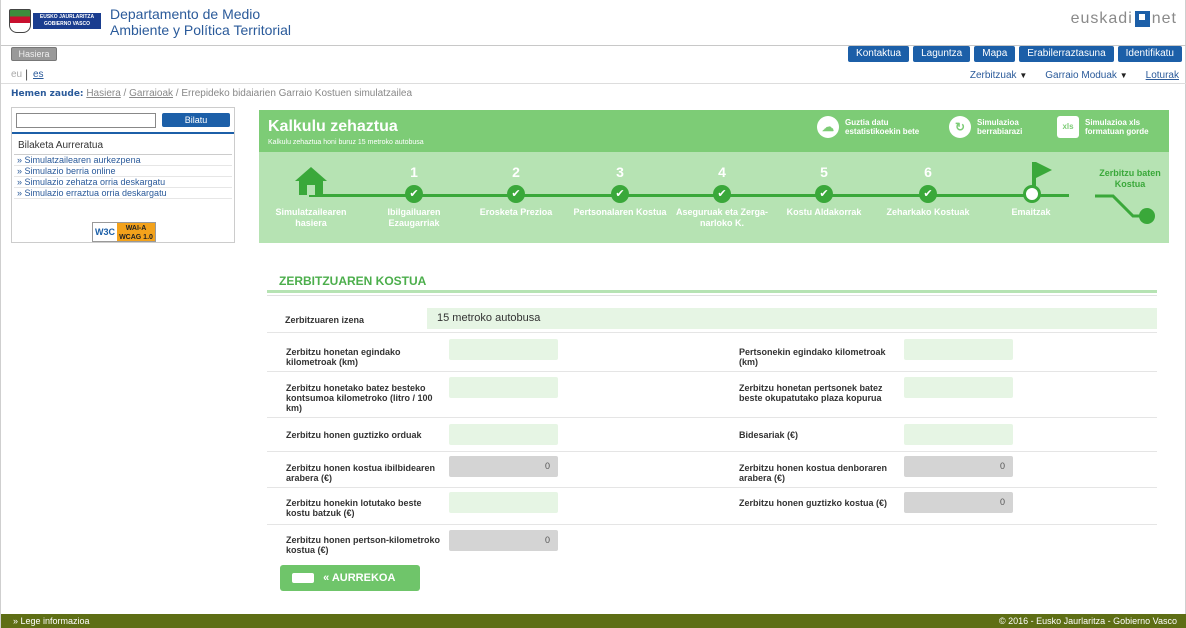 Image resolution: width=1186 pixels, height=628 pixels. Describe the element at coordinates (1162, 75) in the screenshot. I see `links-link: Loturak` at that location.